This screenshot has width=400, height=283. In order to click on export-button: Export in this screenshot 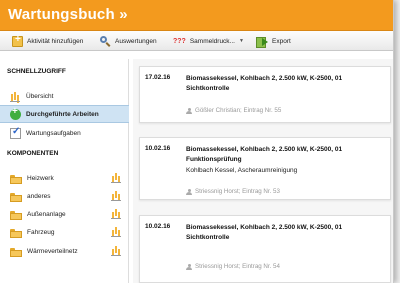, I will do `click(273, 41)`.